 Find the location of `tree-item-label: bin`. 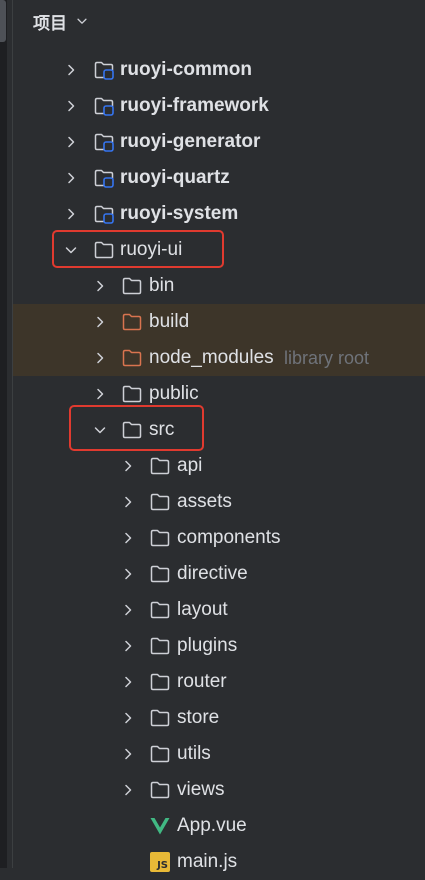

tree-item-label: bin is located at coordinates (162, 285).